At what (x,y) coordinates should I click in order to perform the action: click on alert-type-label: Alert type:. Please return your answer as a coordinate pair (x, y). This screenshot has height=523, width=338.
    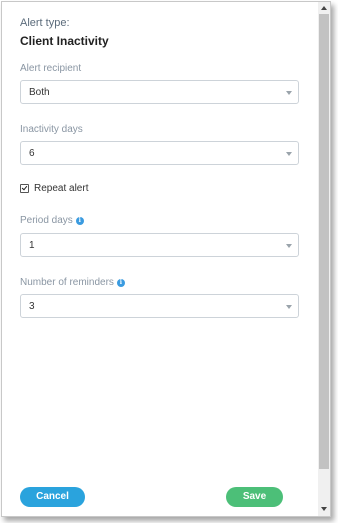
    Looking at the image, I should click on (45, 23).